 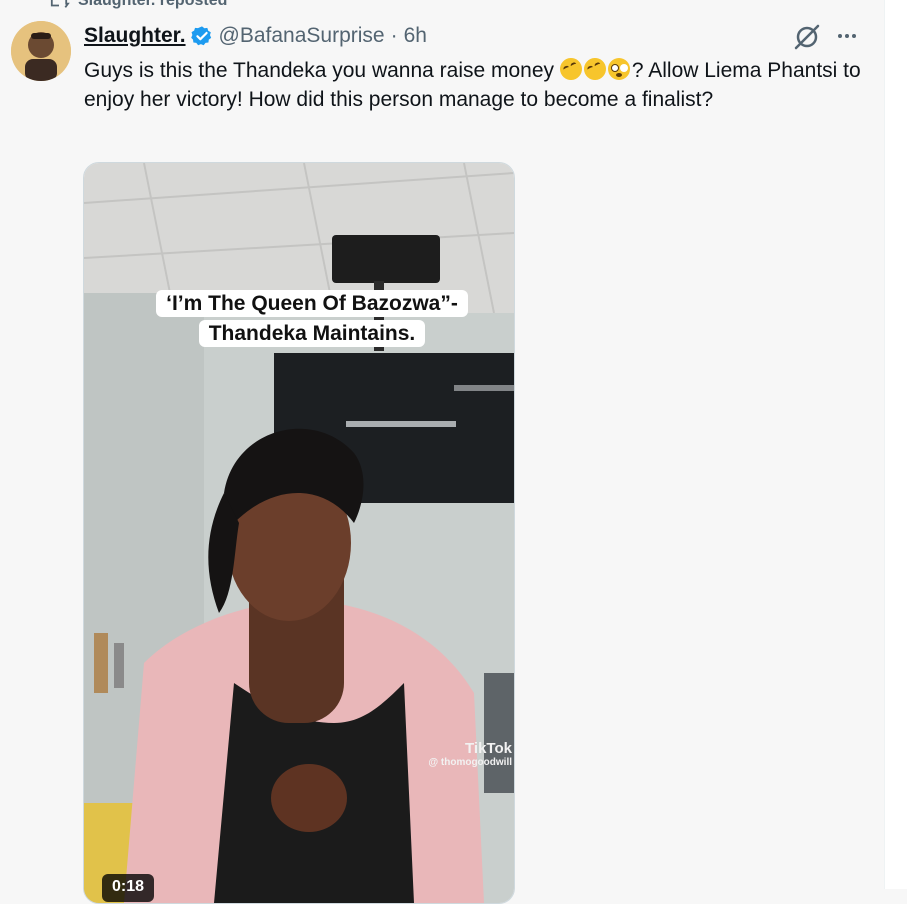 I want to click on avatar, so click(x=41, y=51).